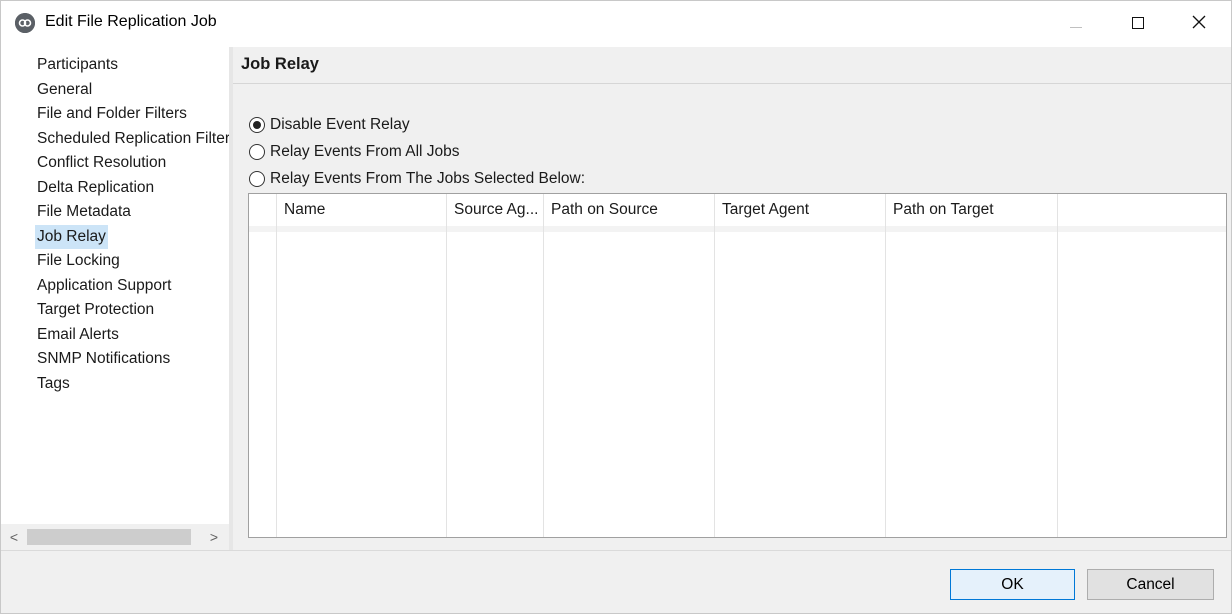  I want to click on maximize-icon, so click(1138, 24).